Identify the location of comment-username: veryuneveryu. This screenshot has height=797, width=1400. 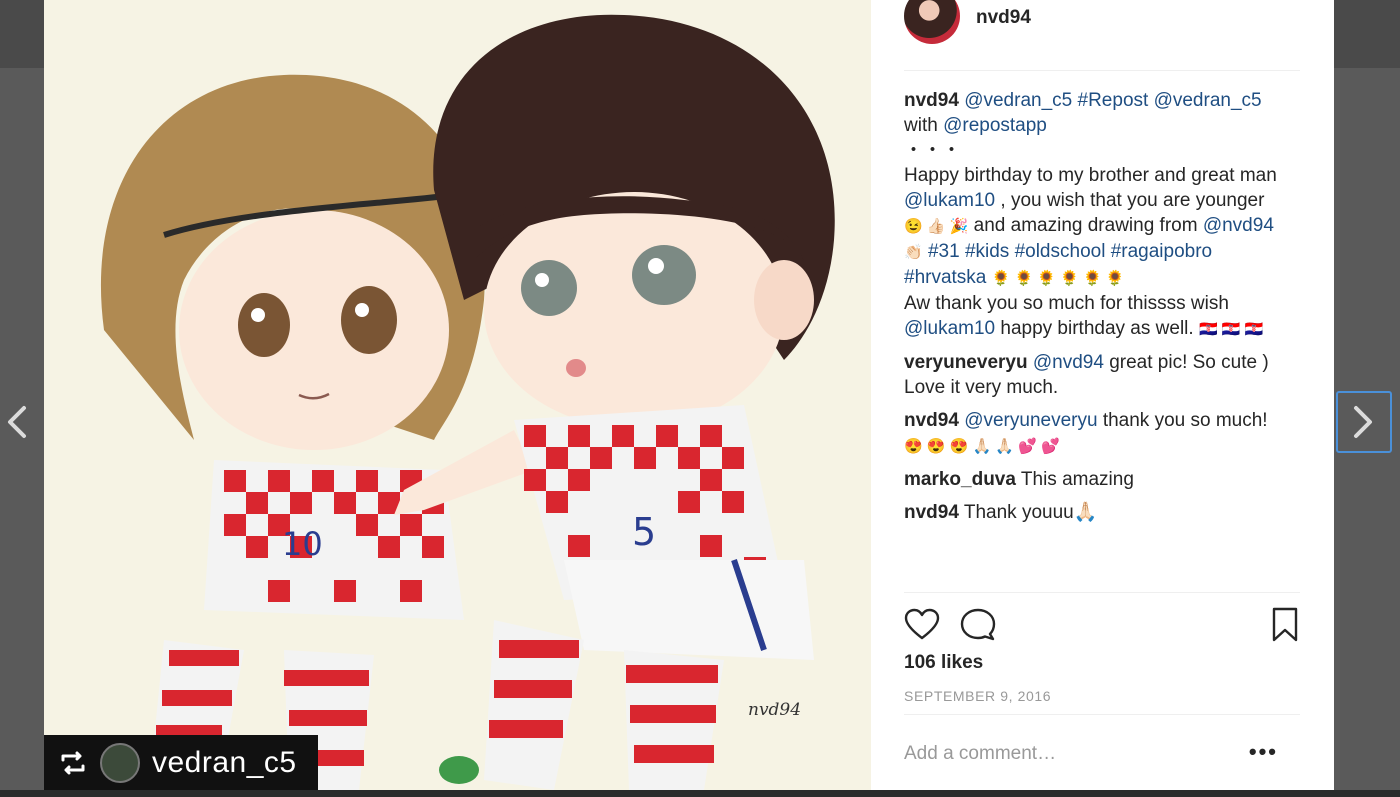
(966, 362).